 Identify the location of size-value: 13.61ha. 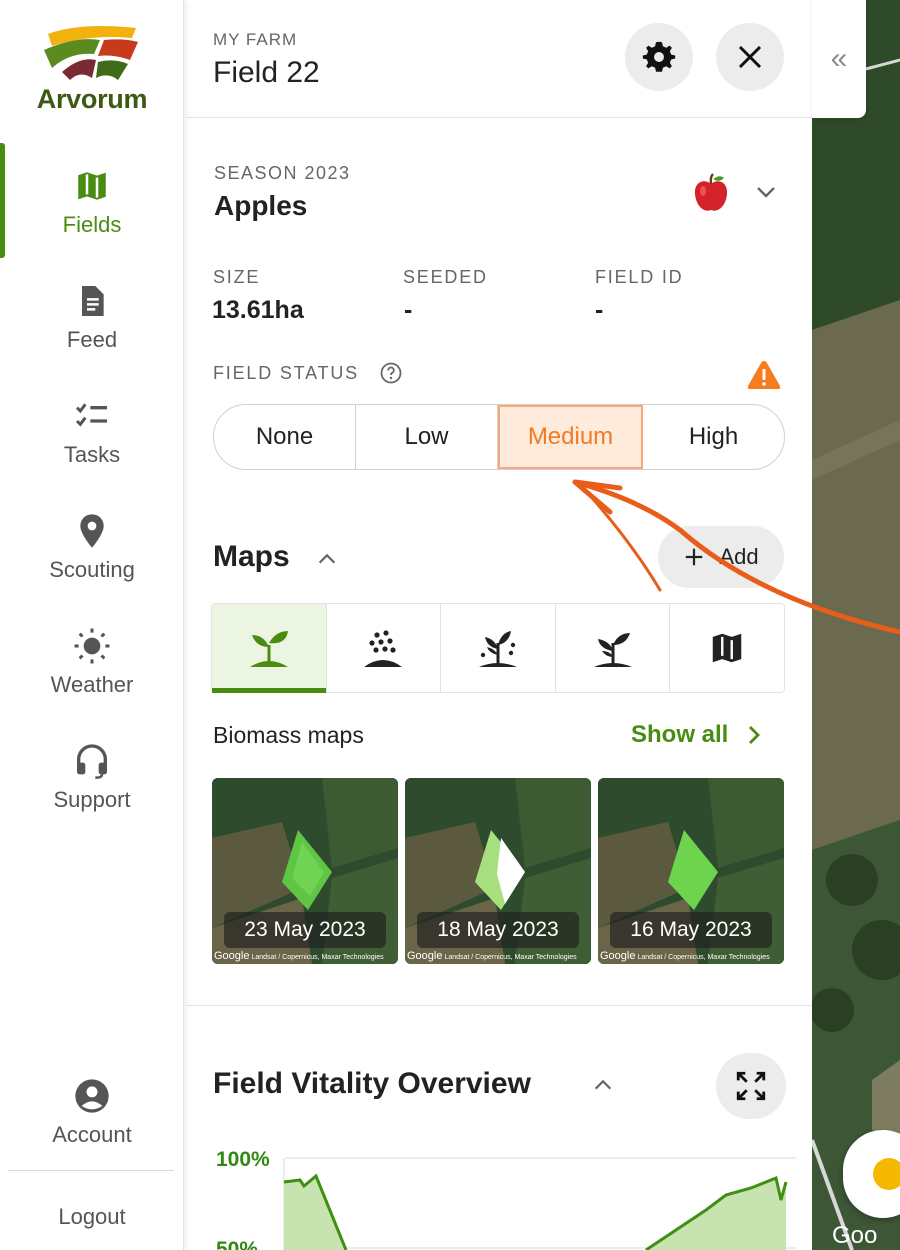
(258, 310).